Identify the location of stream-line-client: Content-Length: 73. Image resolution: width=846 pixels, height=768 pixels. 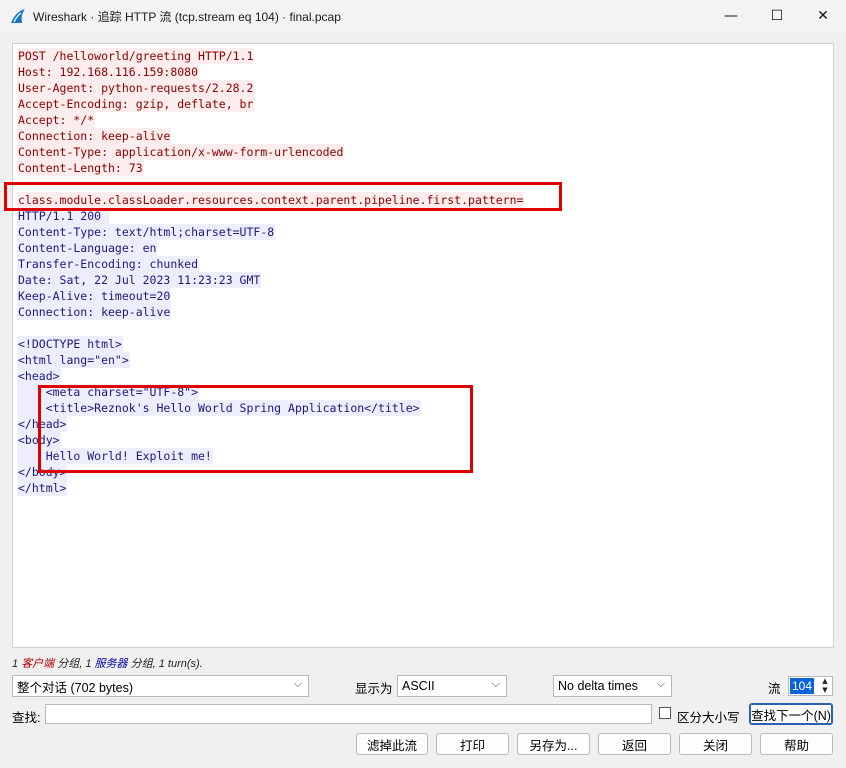
(80, 168).